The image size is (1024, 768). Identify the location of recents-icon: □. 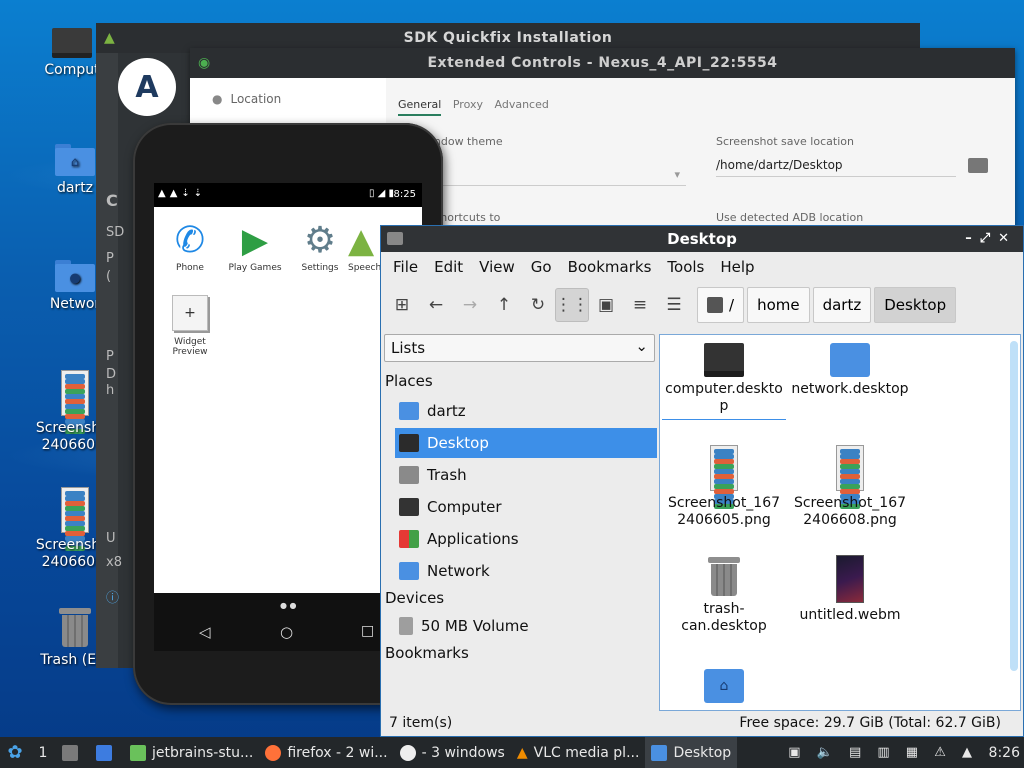
(367, 631).